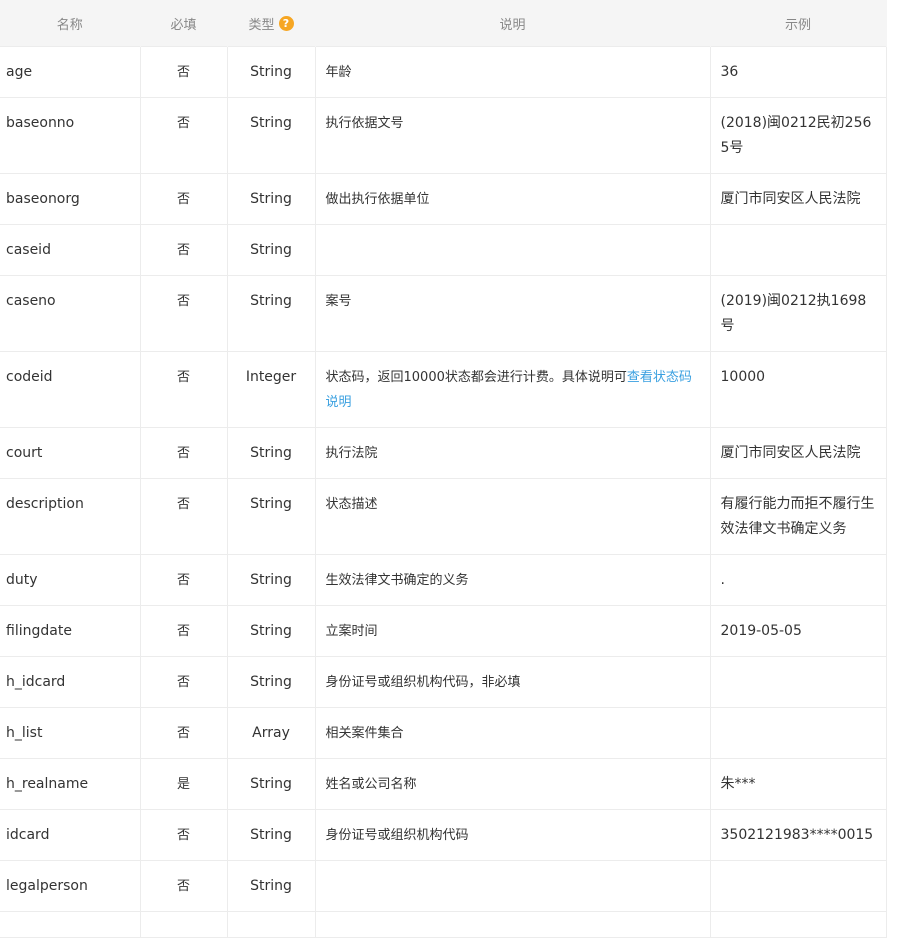 The image size is (917, 938). What do you see at coordinates (738, 784) in the screenshot?
I see `example-cell-text: 朱***` at bounding box center [738, 784].